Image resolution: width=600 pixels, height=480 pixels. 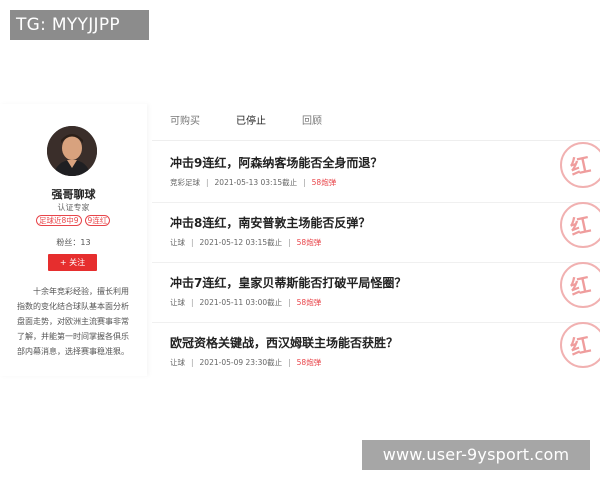 What do you see at coordinates (97, 220) in the screenshot?
I see `tag-streak: 9连红` at bounding box center [97, 220].